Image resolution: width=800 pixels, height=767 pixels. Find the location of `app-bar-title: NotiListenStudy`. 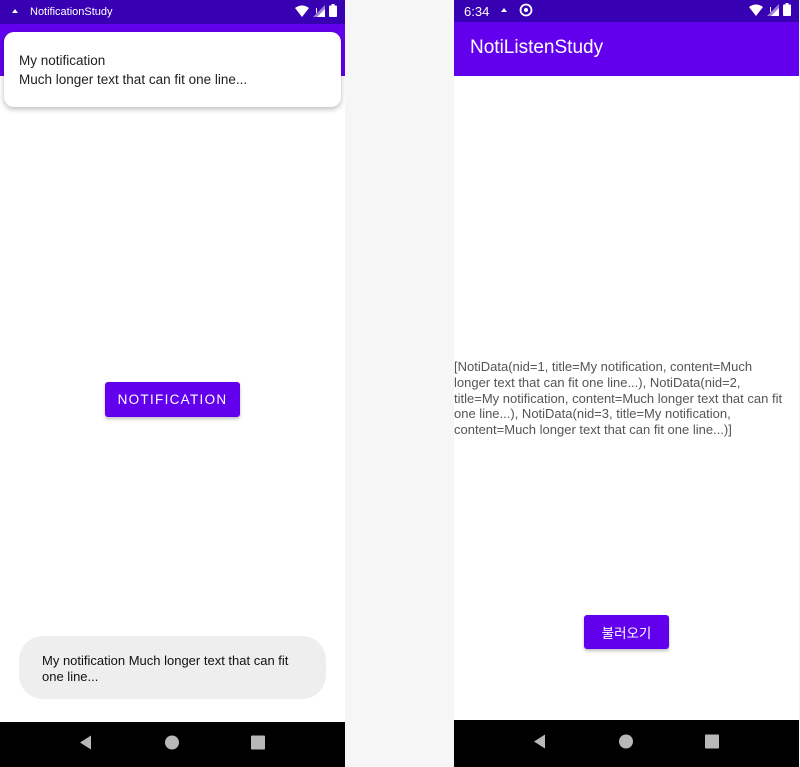

app-bar-title: NotiListenStudy is located at coordinates (537, 47).